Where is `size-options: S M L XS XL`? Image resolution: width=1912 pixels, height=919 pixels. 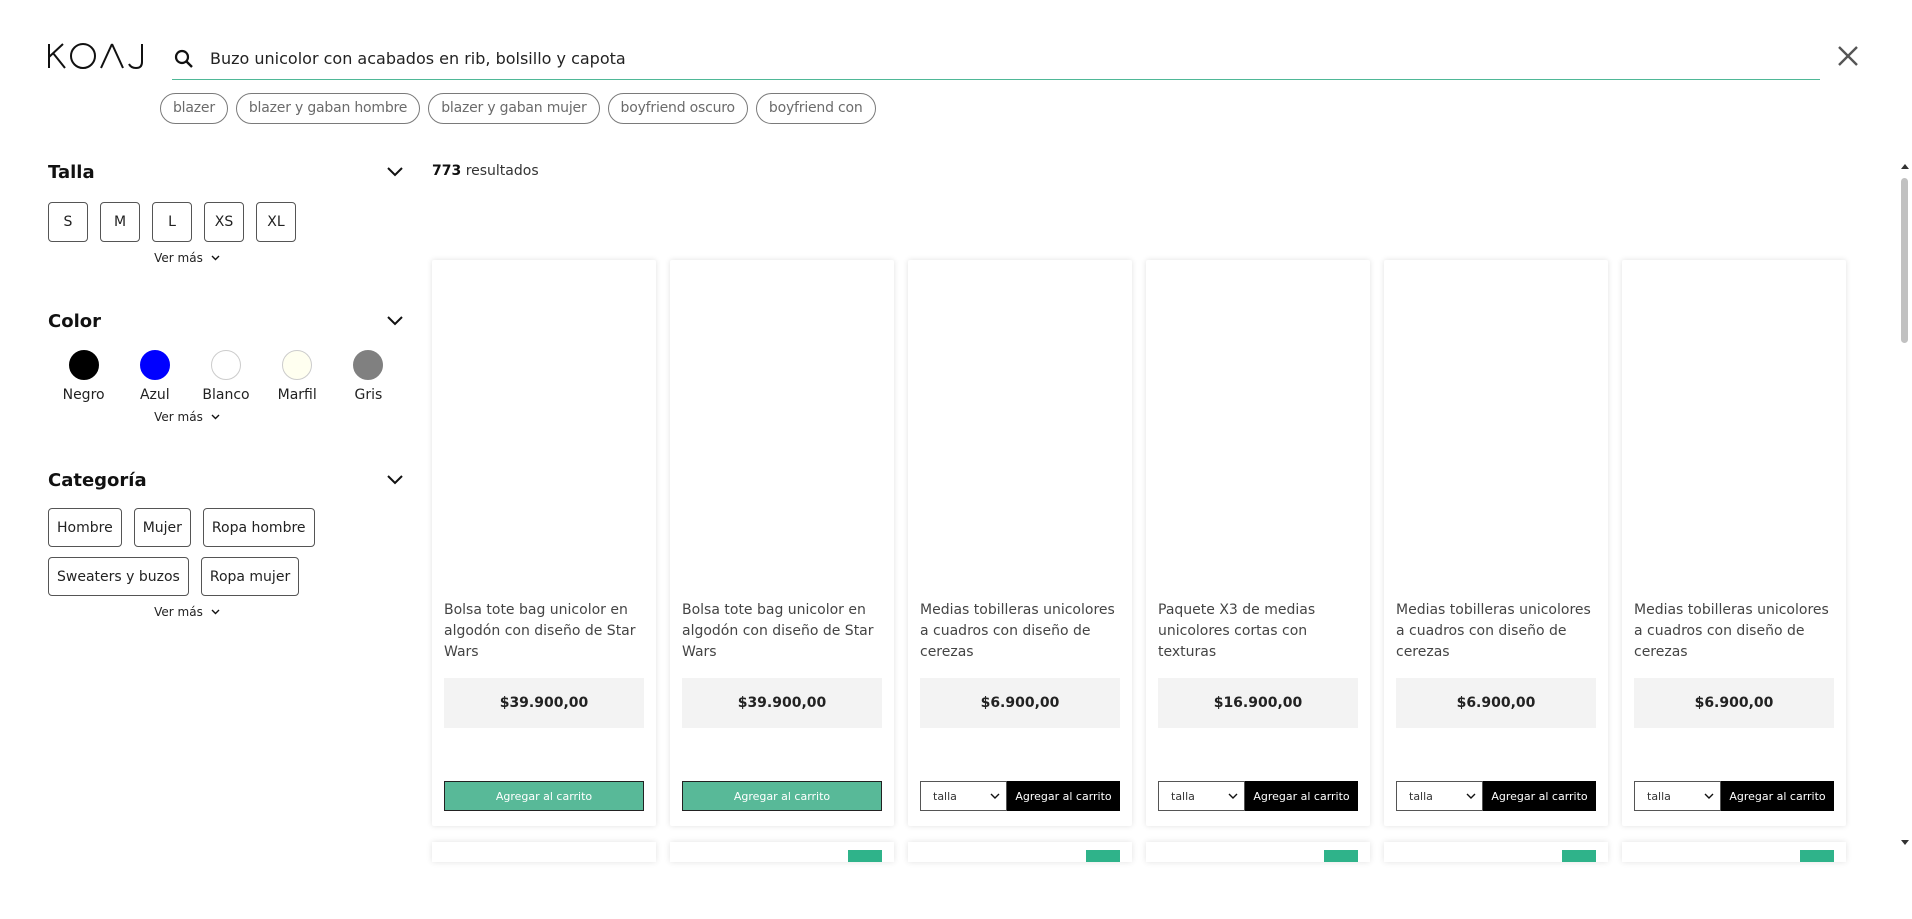
size-options: S M L XS XL is located at coordinates (226, 222).